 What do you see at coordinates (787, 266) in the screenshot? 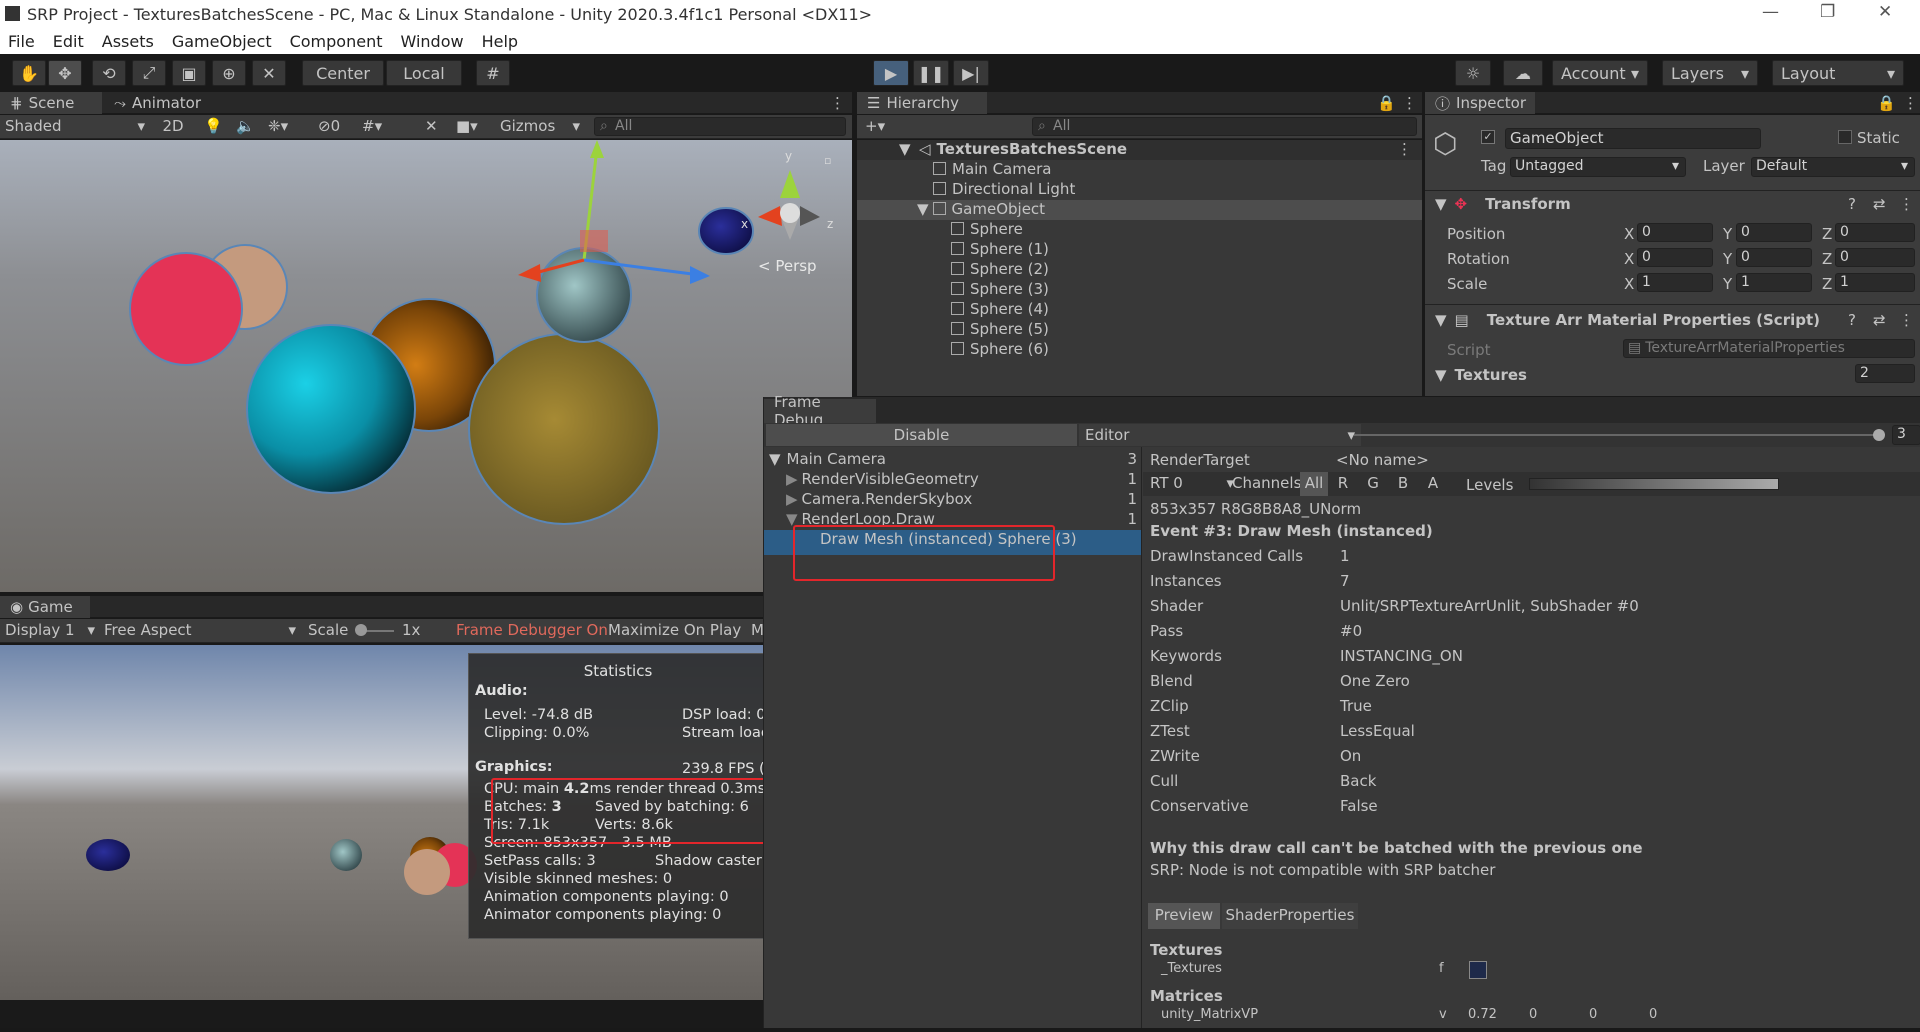
I see `persp-label: < Persp` at bounding box center [787, 266].